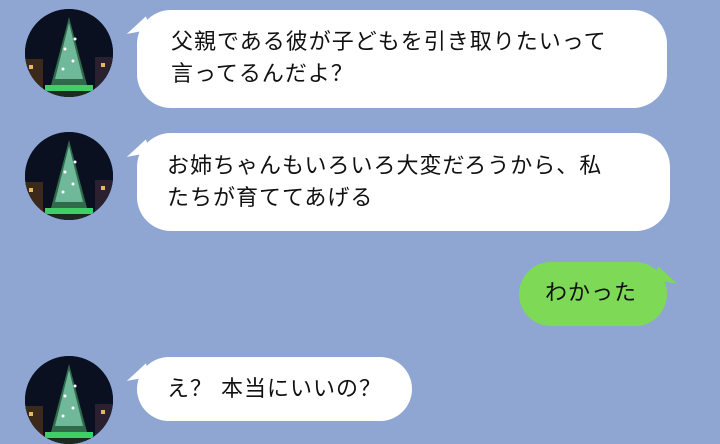  I want to click on message-text-line: 言ってるんだよ？, so click(262, 74).